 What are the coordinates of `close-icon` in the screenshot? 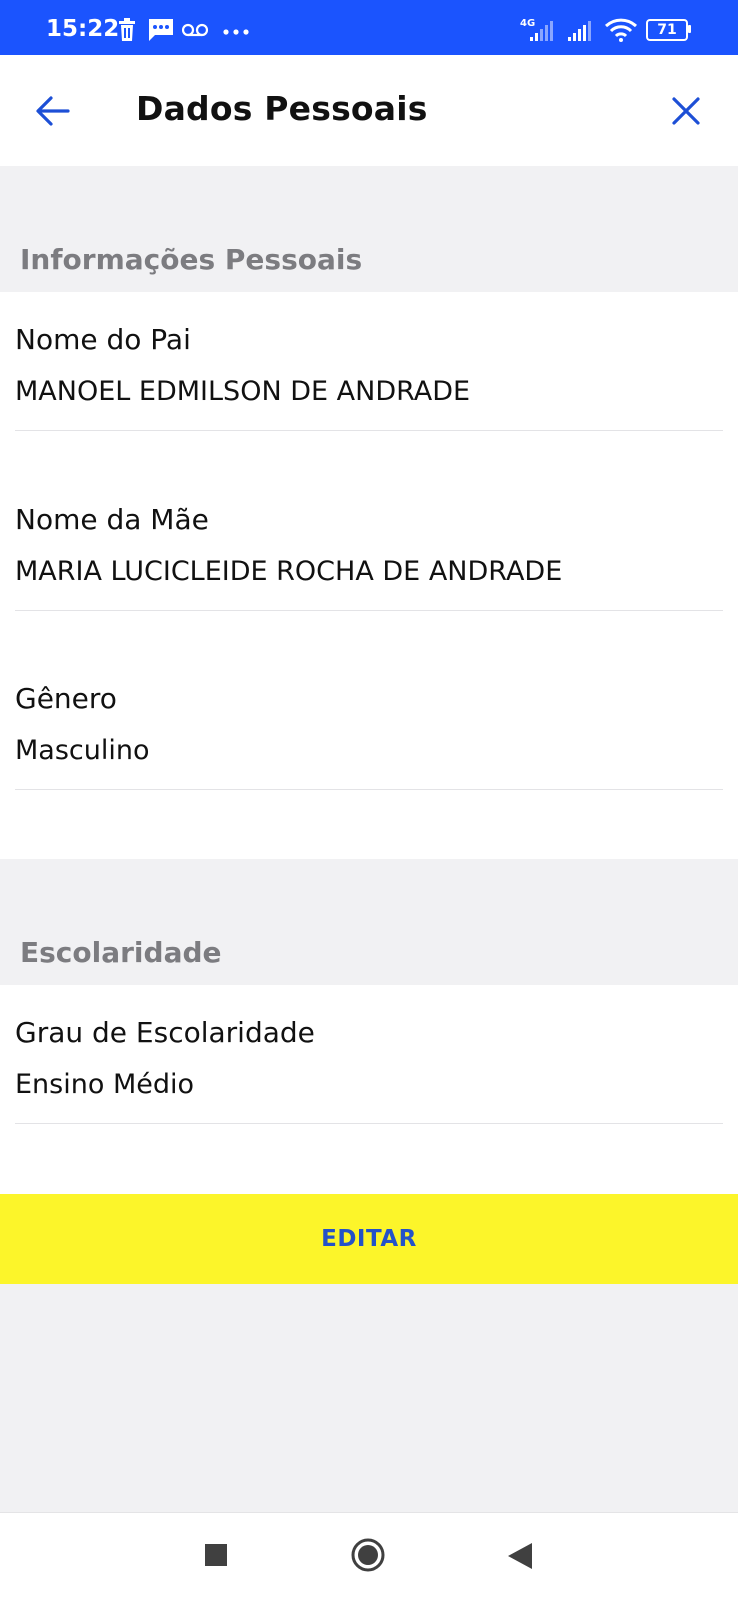 It's located at (686, 111).